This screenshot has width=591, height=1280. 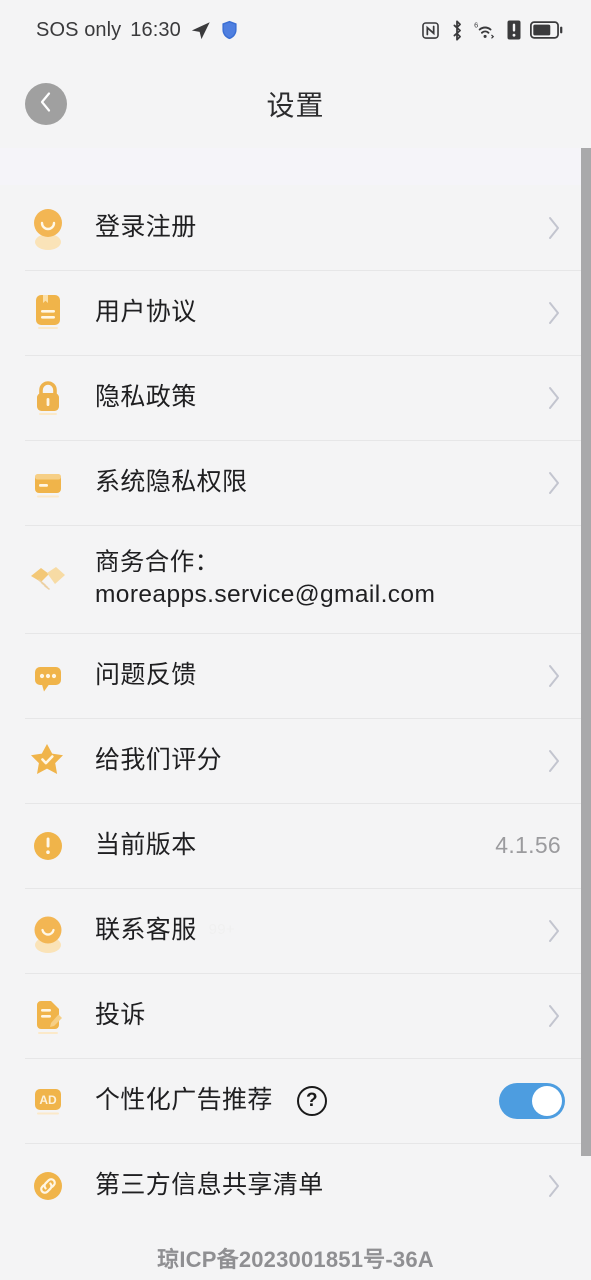 I want to click on status-bar-left: SOS only 16:30, so click(x=137, y=30).